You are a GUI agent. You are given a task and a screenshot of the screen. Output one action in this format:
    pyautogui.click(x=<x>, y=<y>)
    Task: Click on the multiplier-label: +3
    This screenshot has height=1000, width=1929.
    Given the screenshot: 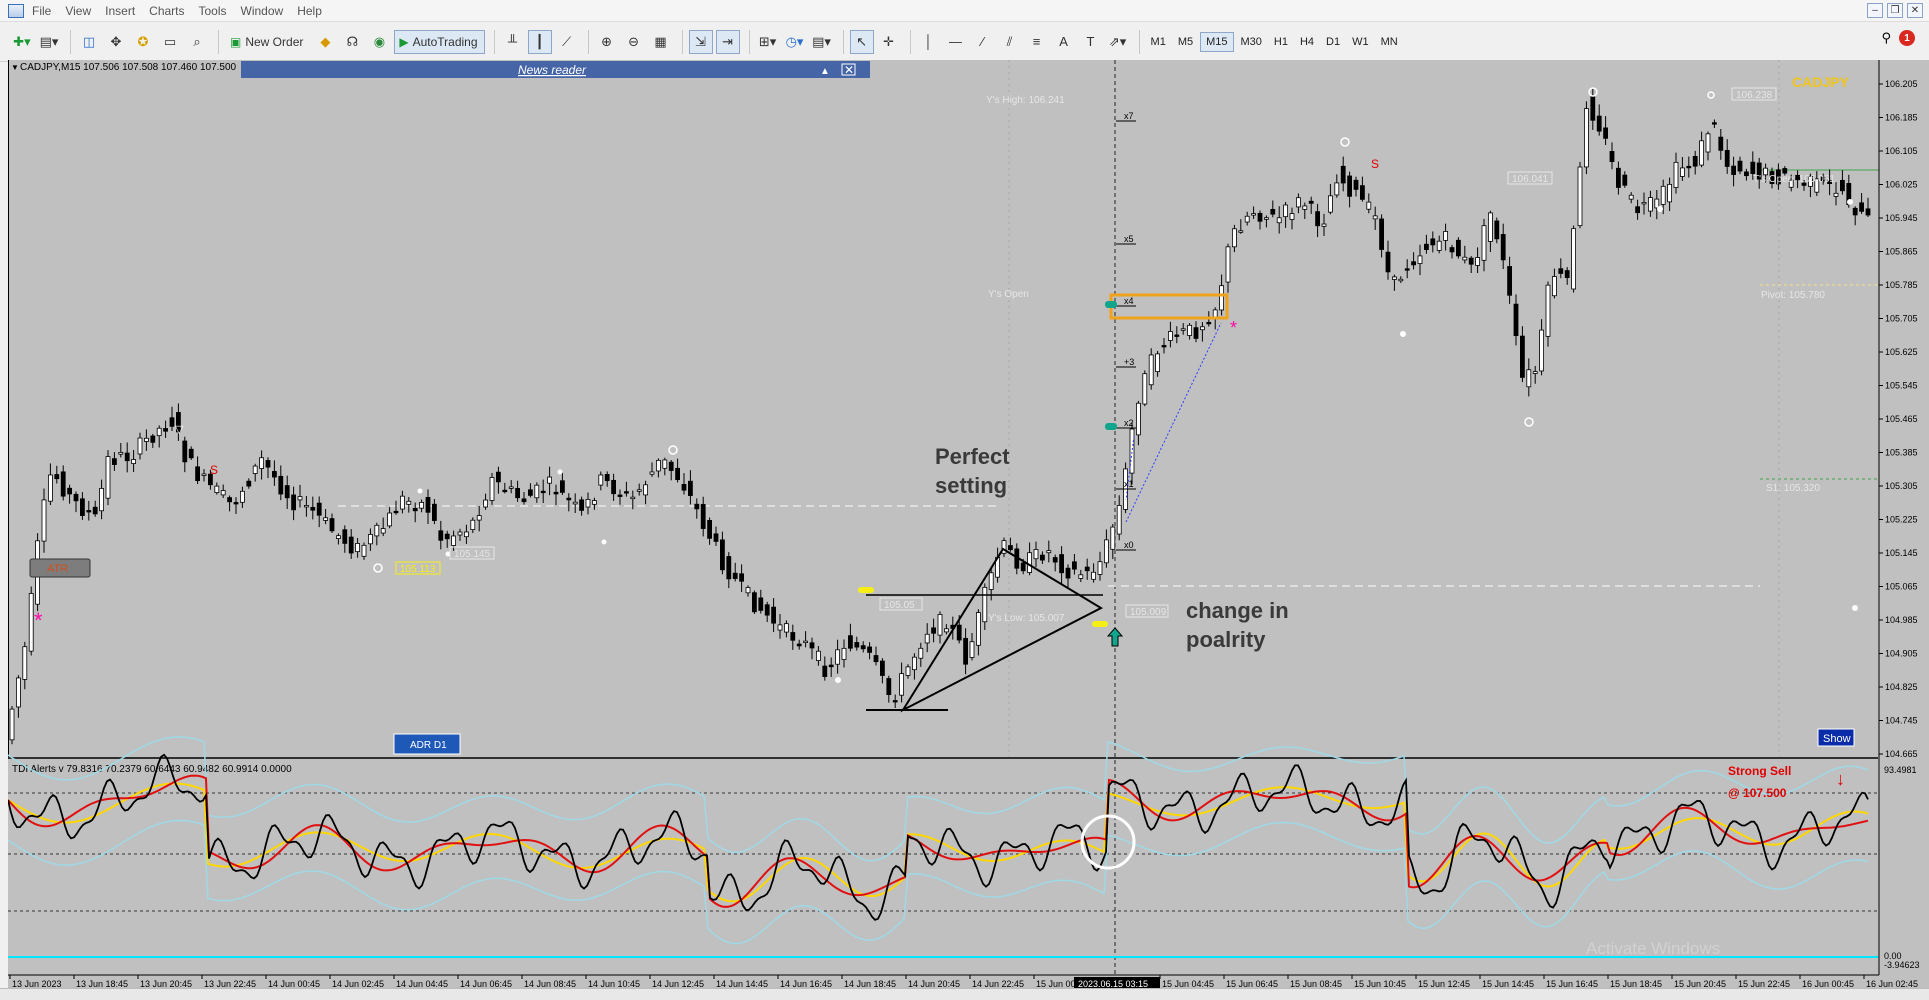 What is the action you would take?
    pyautogui.click(x=1129, y=362)
    